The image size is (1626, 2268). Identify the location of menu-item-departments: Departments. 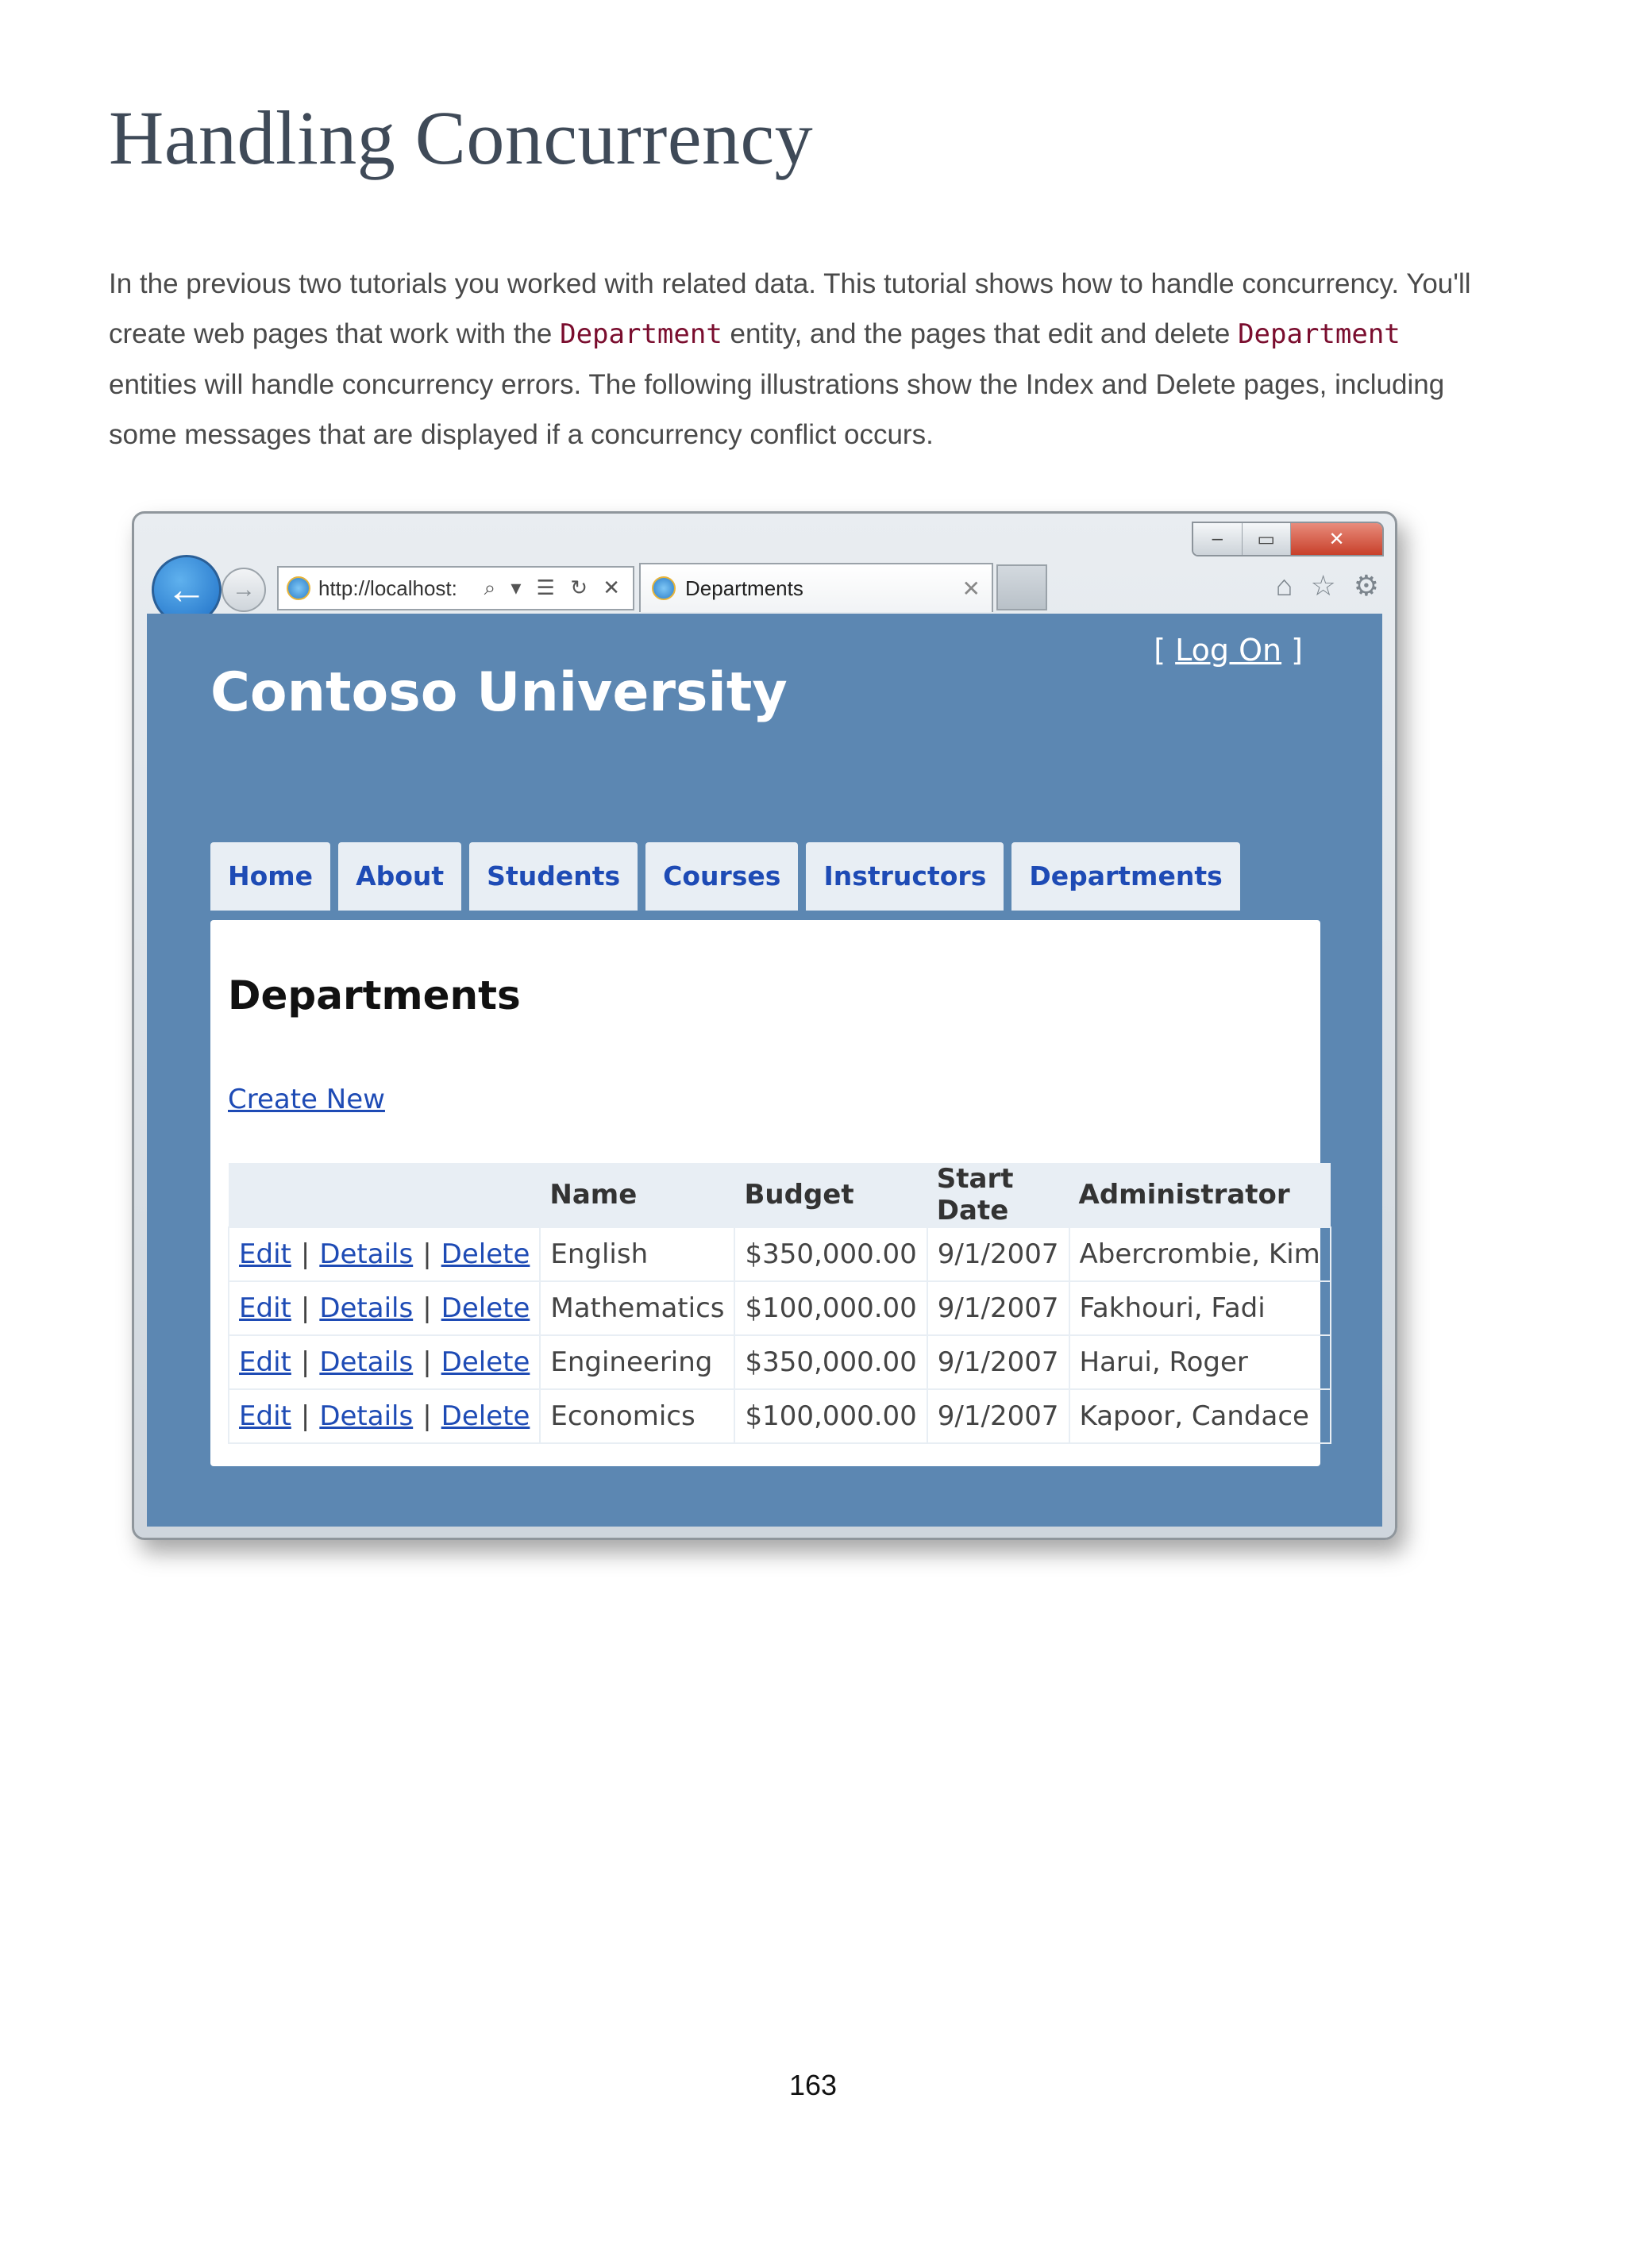
(1125, 876).